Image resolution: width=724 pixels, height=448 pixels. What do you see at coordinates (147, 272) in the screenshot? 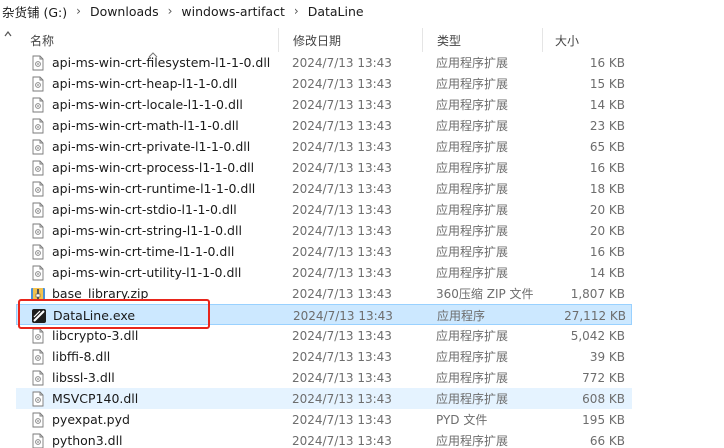
I see `file-name: api-ms-win-crt-utility-l1-1-0.dll` at bounding box center [147, 272].